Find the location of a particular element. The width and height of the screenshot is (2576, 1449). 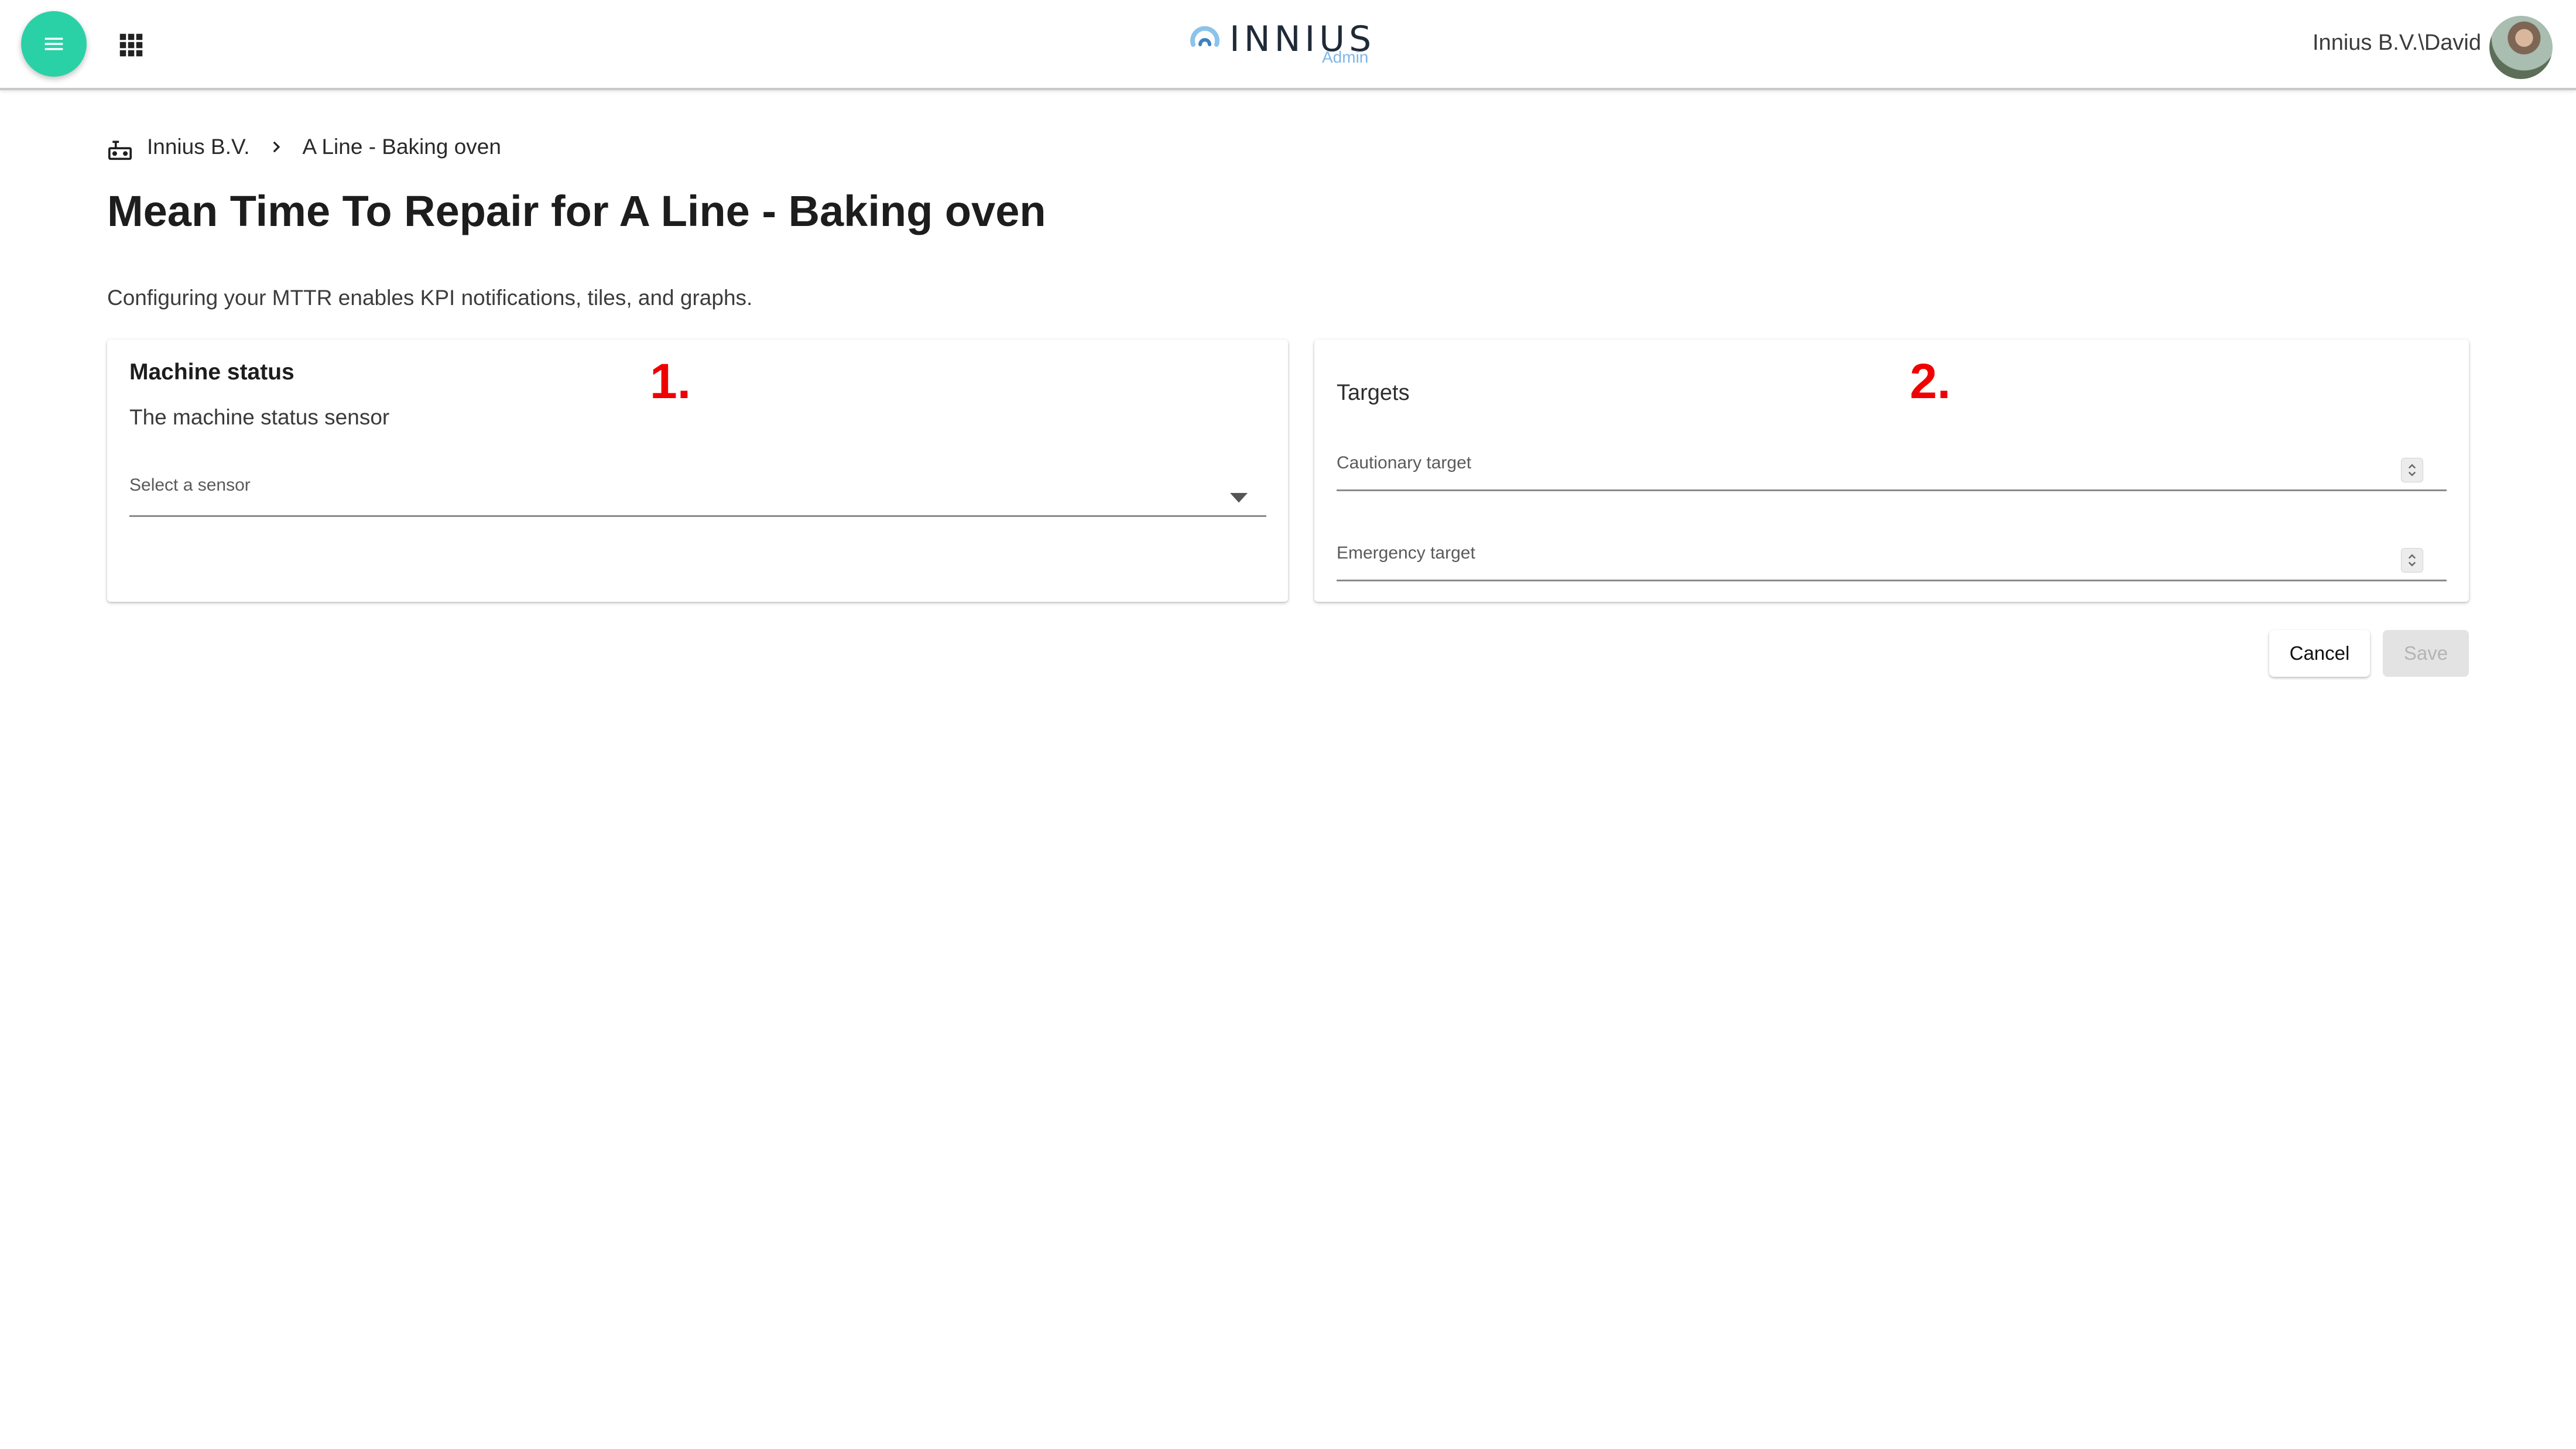

cautionary-target-field: Cautionary target is located at coordinates (1892, 472).